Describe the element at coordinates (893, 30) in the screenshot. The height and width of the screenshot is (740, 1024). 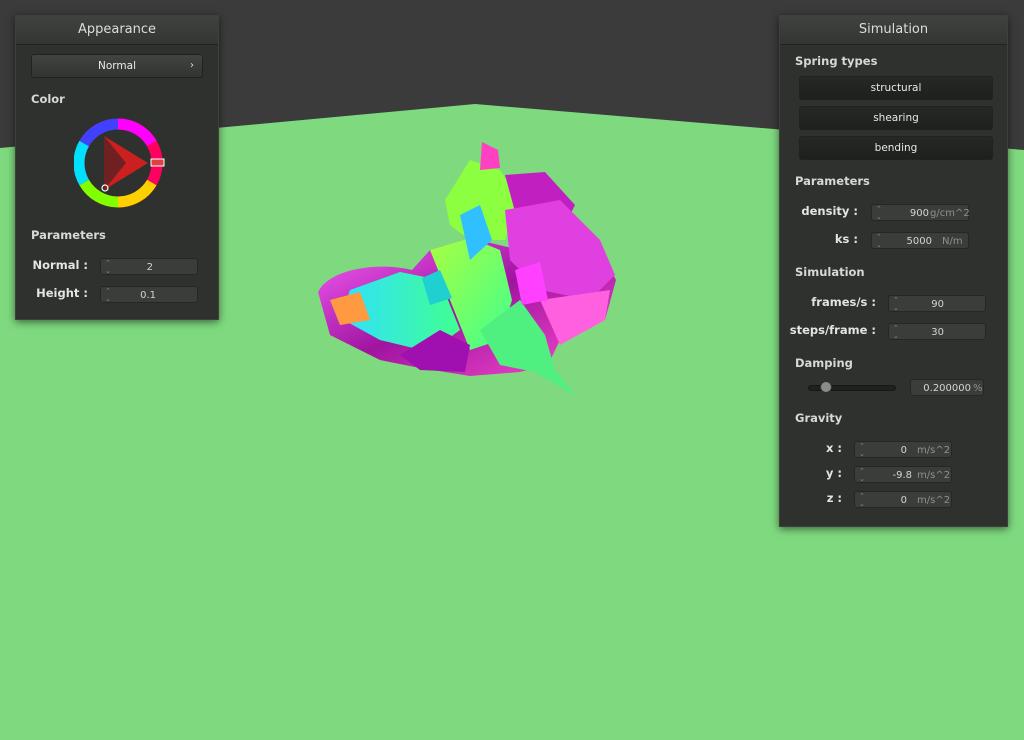
I see `simulation-panel-title: Simulation` at that location.